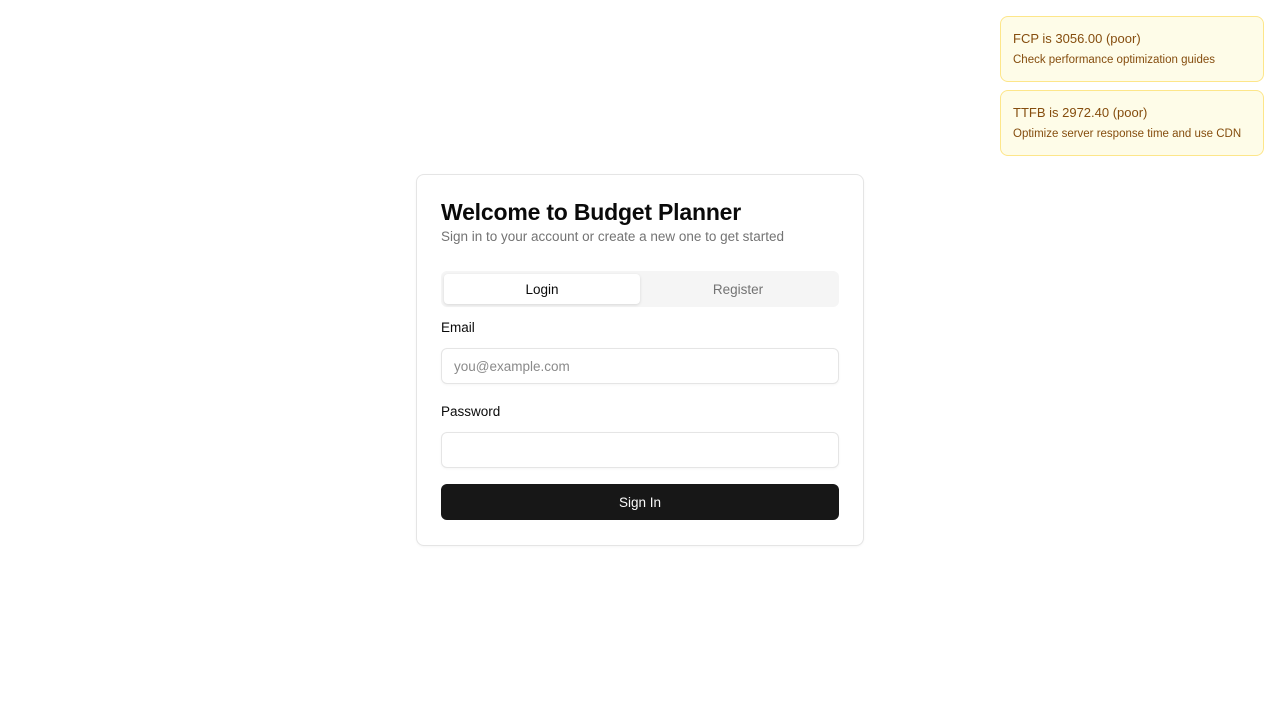  What do you see at coordinates (738, 289) in the screenshot?
I see `tab-register: Register` at bounding box center [738, 289].